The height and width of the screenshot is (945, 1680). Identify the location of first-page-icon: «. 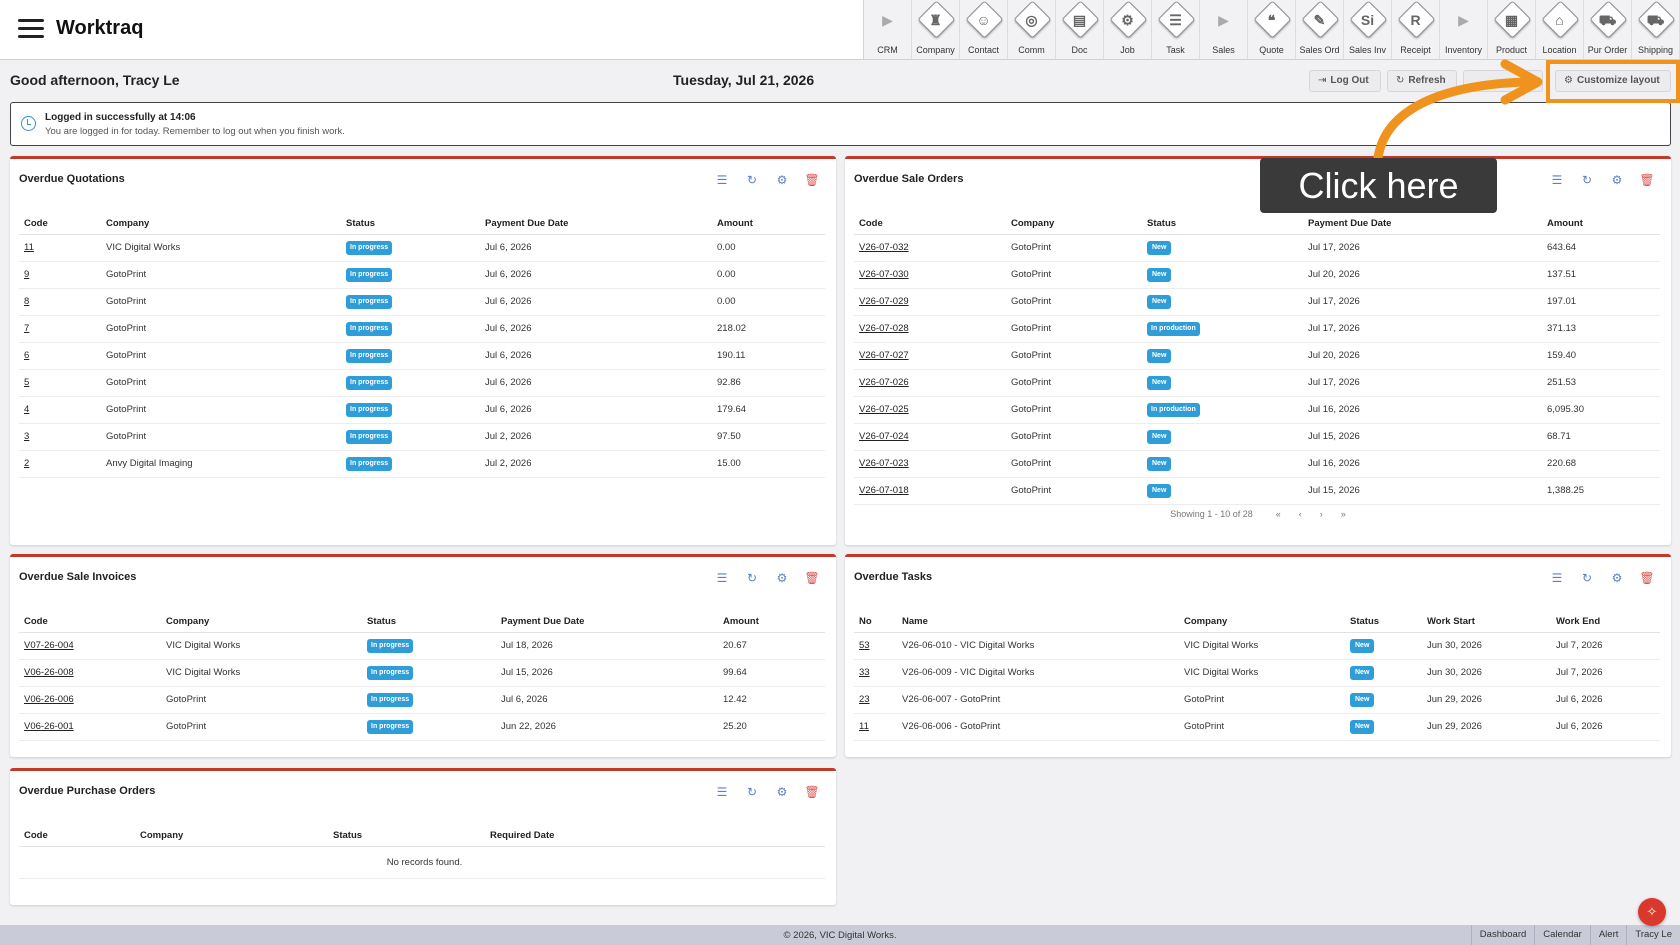
(1278, 514).